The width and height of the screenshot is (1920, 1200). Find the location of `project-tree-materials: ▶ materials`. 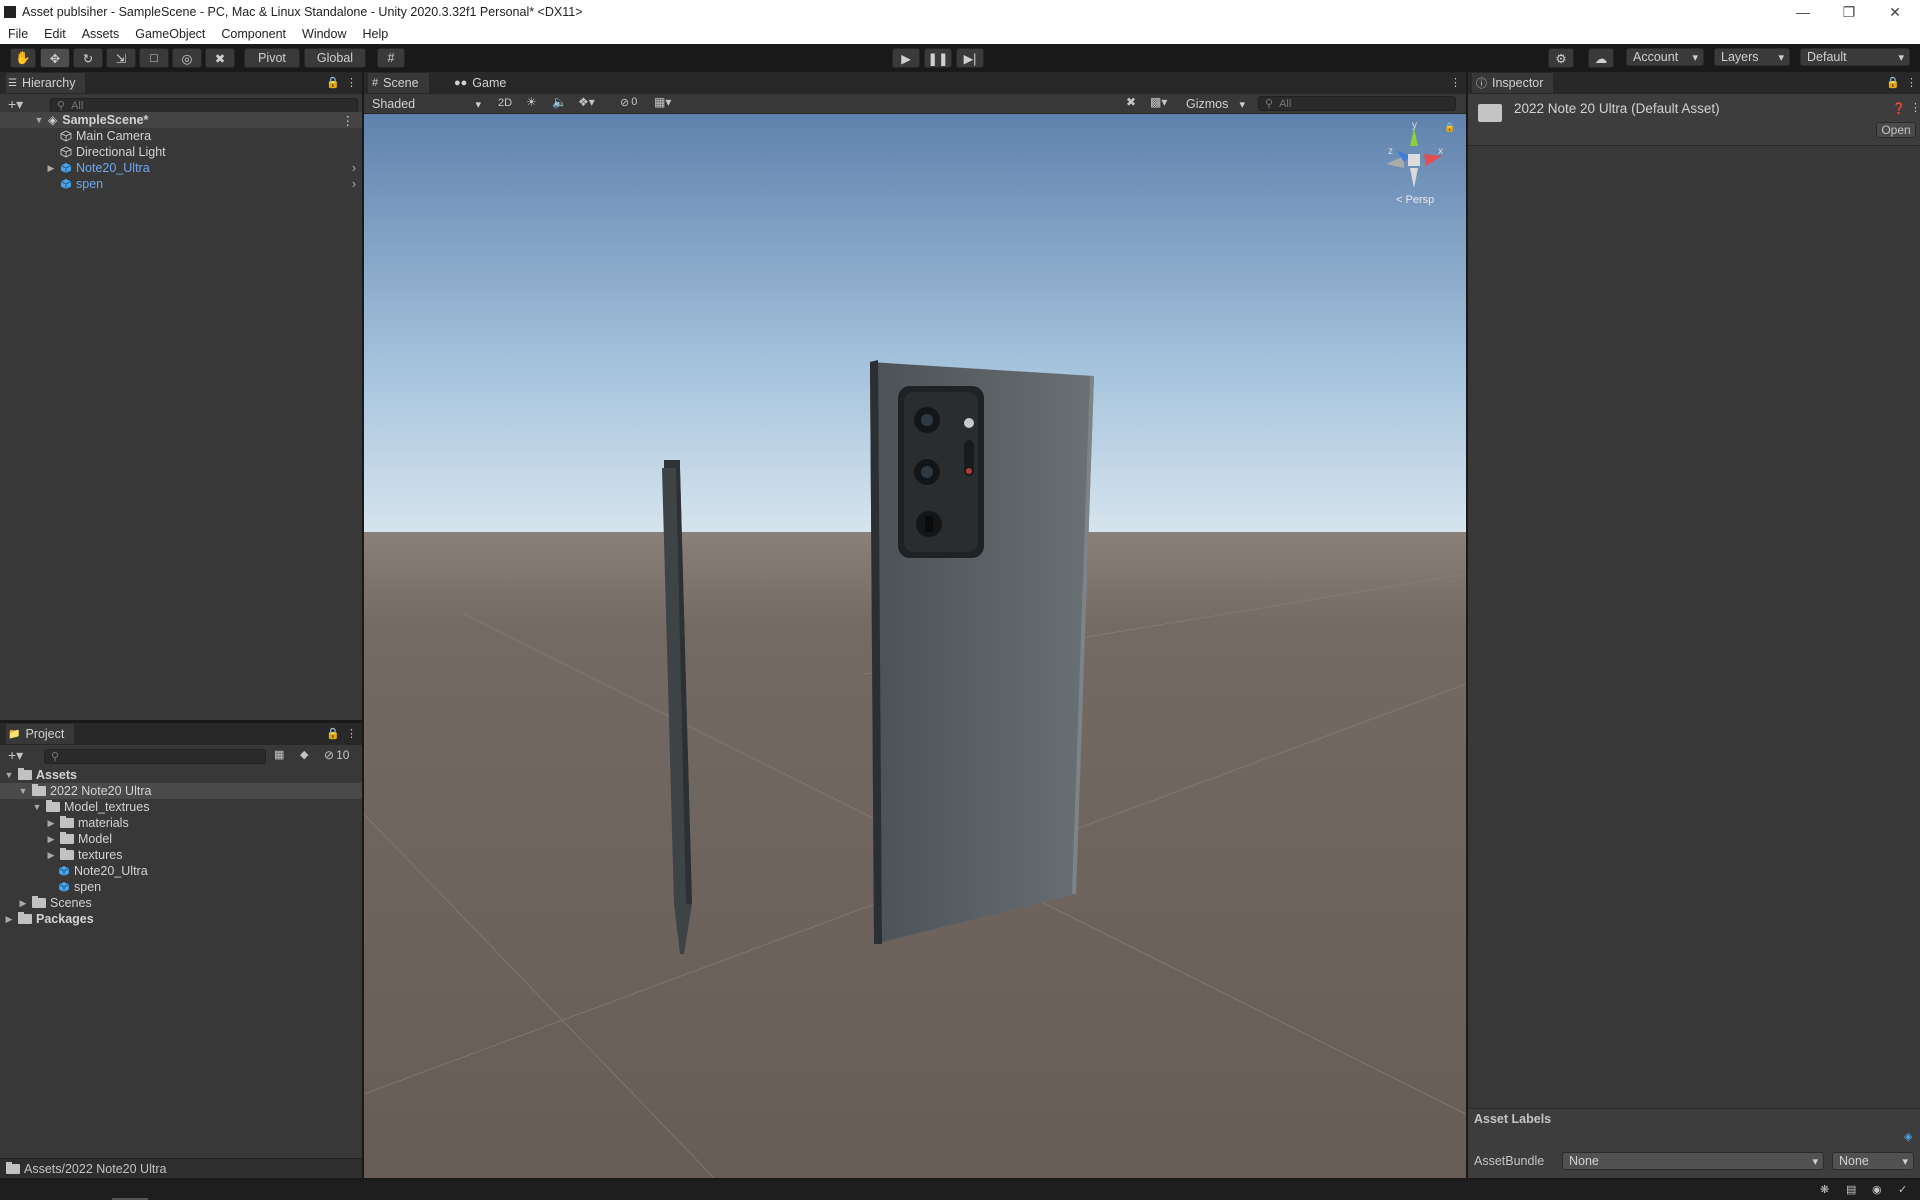

project-tree-materials: ▶ materials is located at coordinates (64, 823).